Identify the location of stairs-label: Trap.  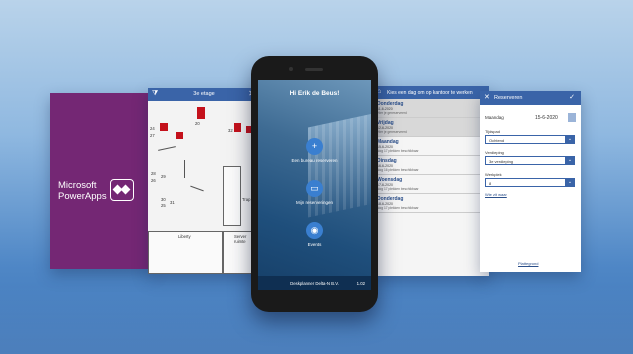
(246, 199).